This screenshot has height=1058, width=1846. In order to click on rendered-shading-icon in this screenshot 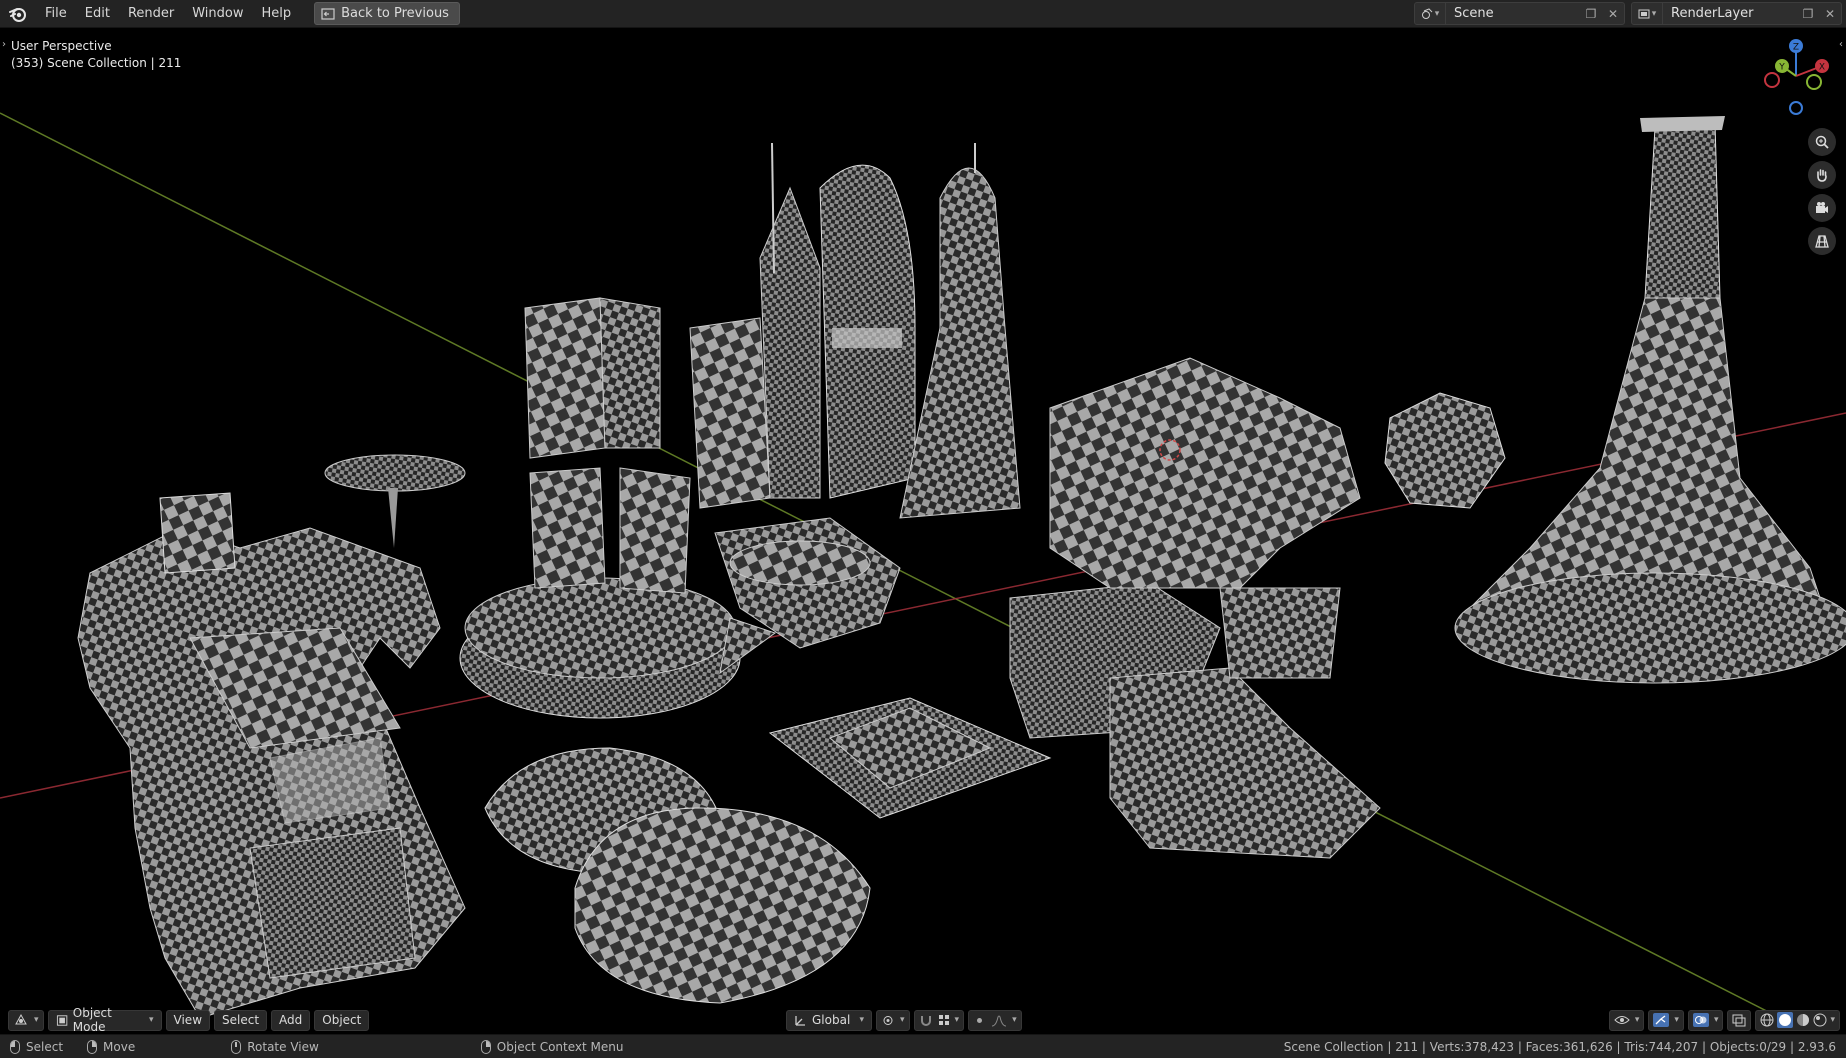, I will do `click(1820, 1020)`.